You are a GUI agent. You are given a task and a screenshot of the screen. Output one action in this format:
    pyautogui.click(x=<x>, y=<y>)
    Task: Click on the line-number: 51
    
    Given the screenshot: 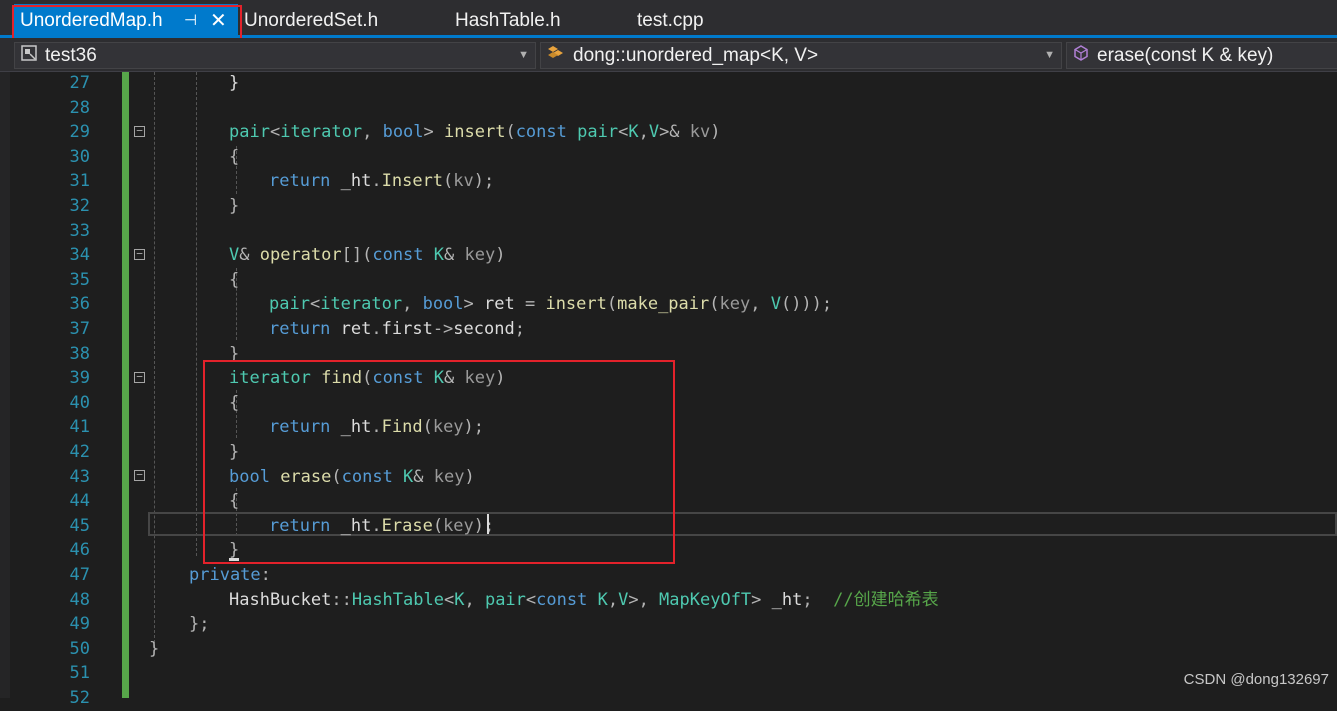 What is the action you would take?
    pyautogui.click(x=79, y=673)
    